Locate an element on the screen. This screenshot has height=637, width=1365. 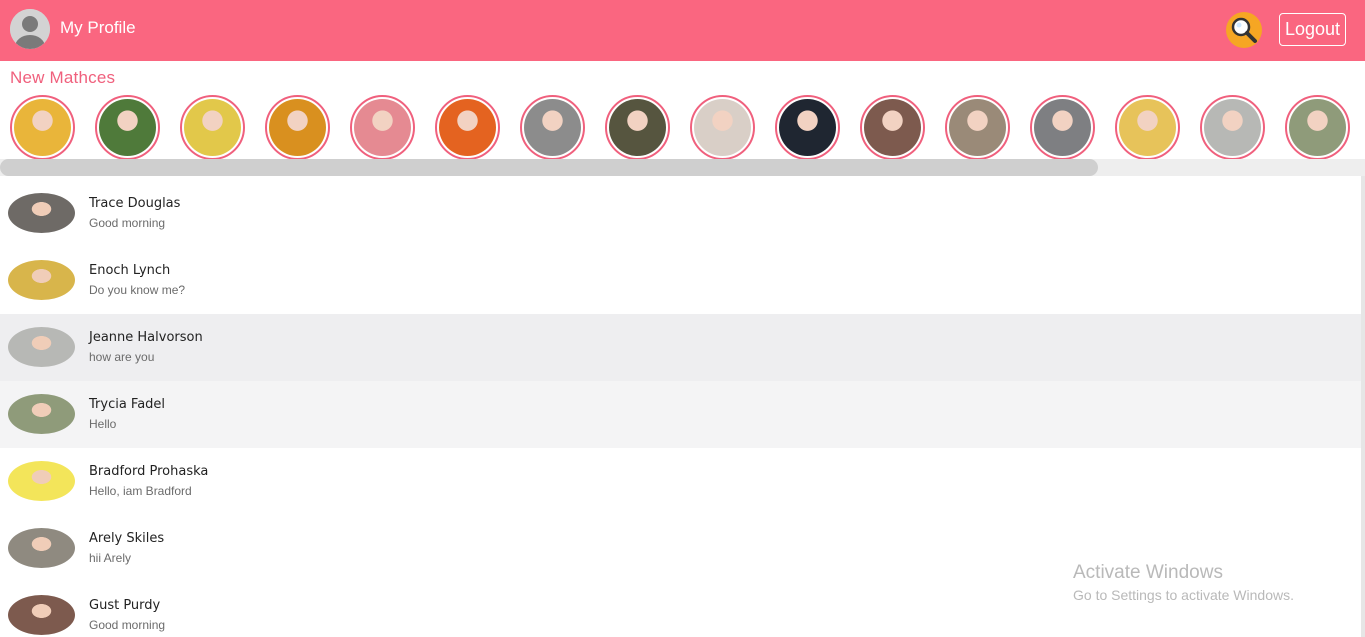
chat-last-message: hii Arely is located at coordinates (110, 558).